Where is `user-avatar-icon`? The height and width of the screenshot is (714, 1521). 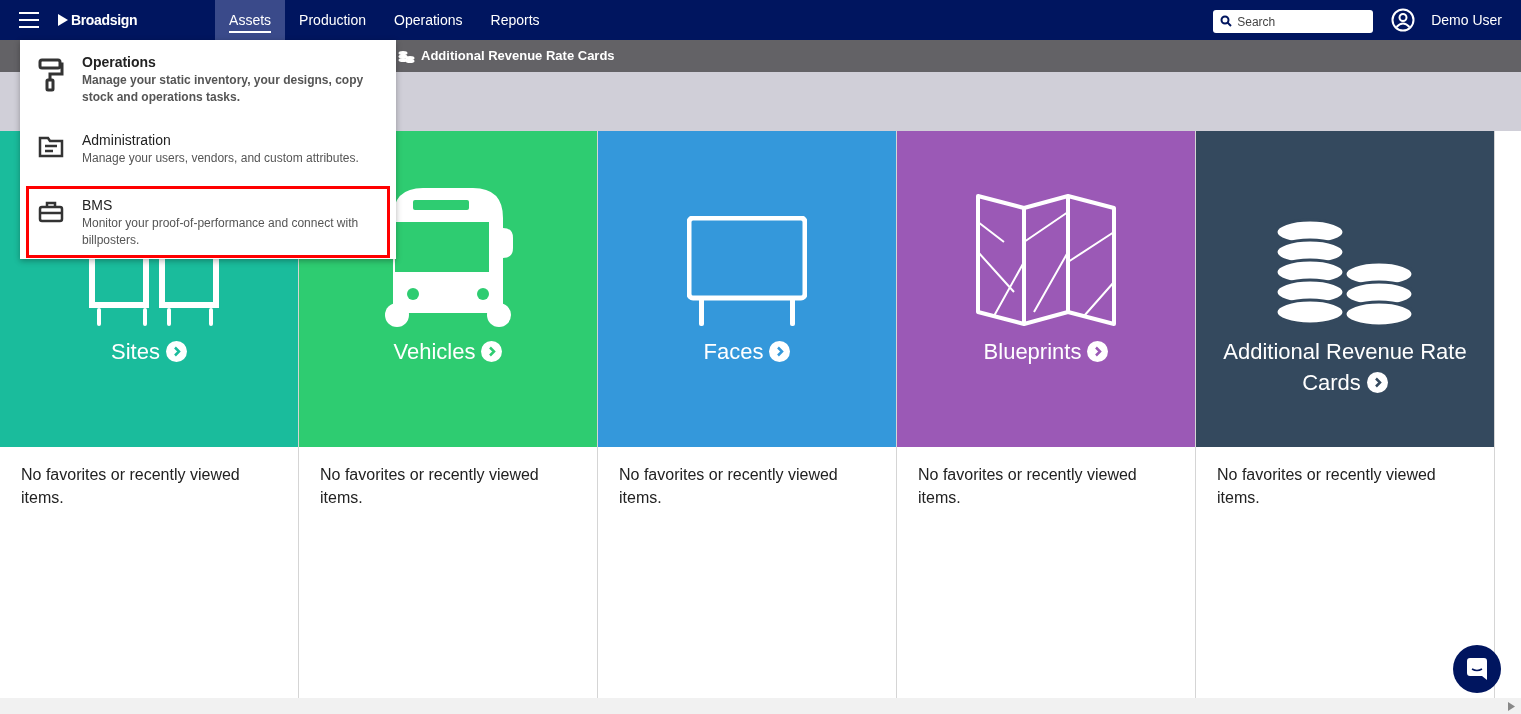
user-avatar-icon is located at coordinates (1403, 20).